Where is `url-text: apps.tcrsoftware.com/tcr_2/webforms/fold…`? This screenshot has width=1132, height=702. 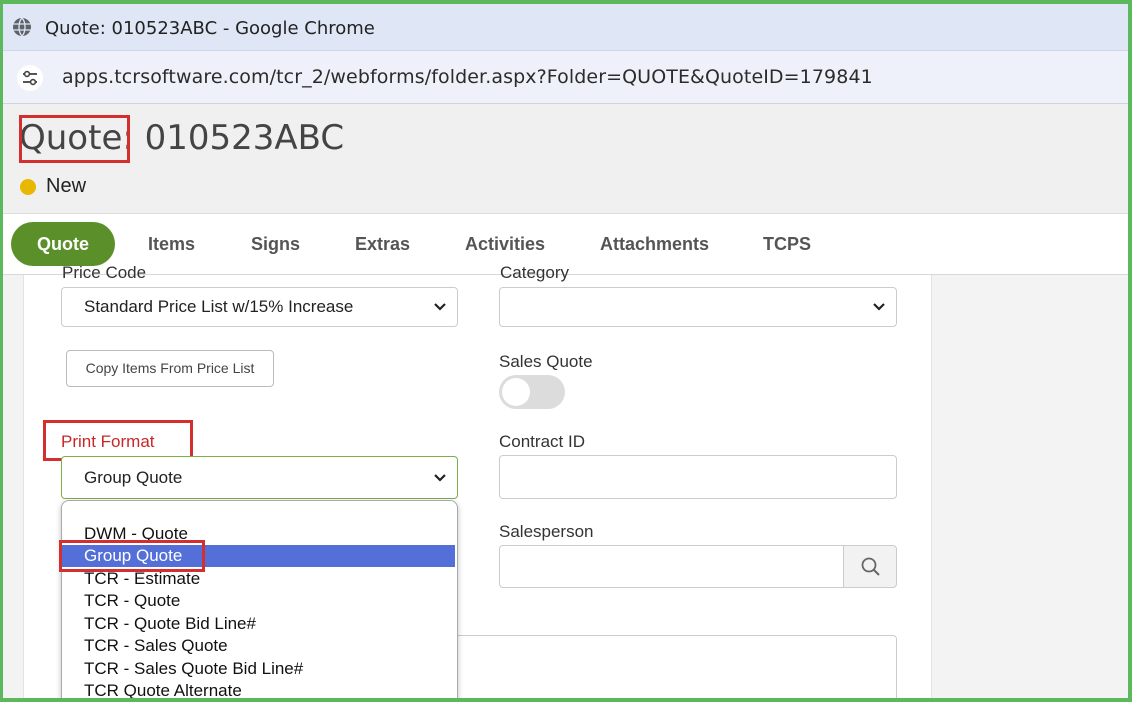 url-text: apps.tcrsoftware.com/tcr_2/webforms/fold… is located at coordinates (467, 77).